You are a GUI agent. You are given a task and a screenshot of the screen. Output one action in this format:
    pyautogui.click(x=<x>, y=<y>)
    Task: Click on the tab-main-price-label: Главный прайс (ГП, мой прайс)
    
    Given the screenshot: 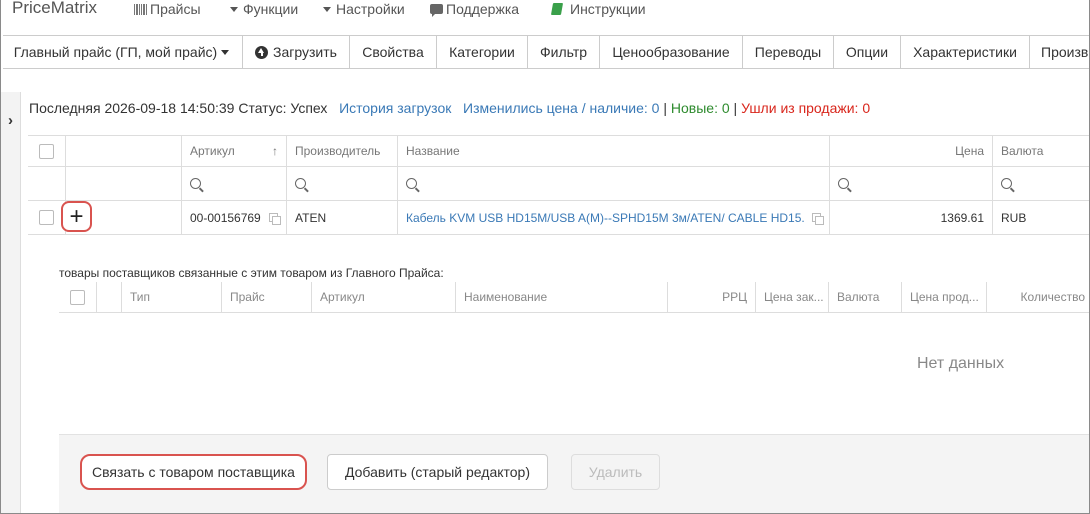 What is the action you would take?
    pyautogui.click(x=115, y=52)
    